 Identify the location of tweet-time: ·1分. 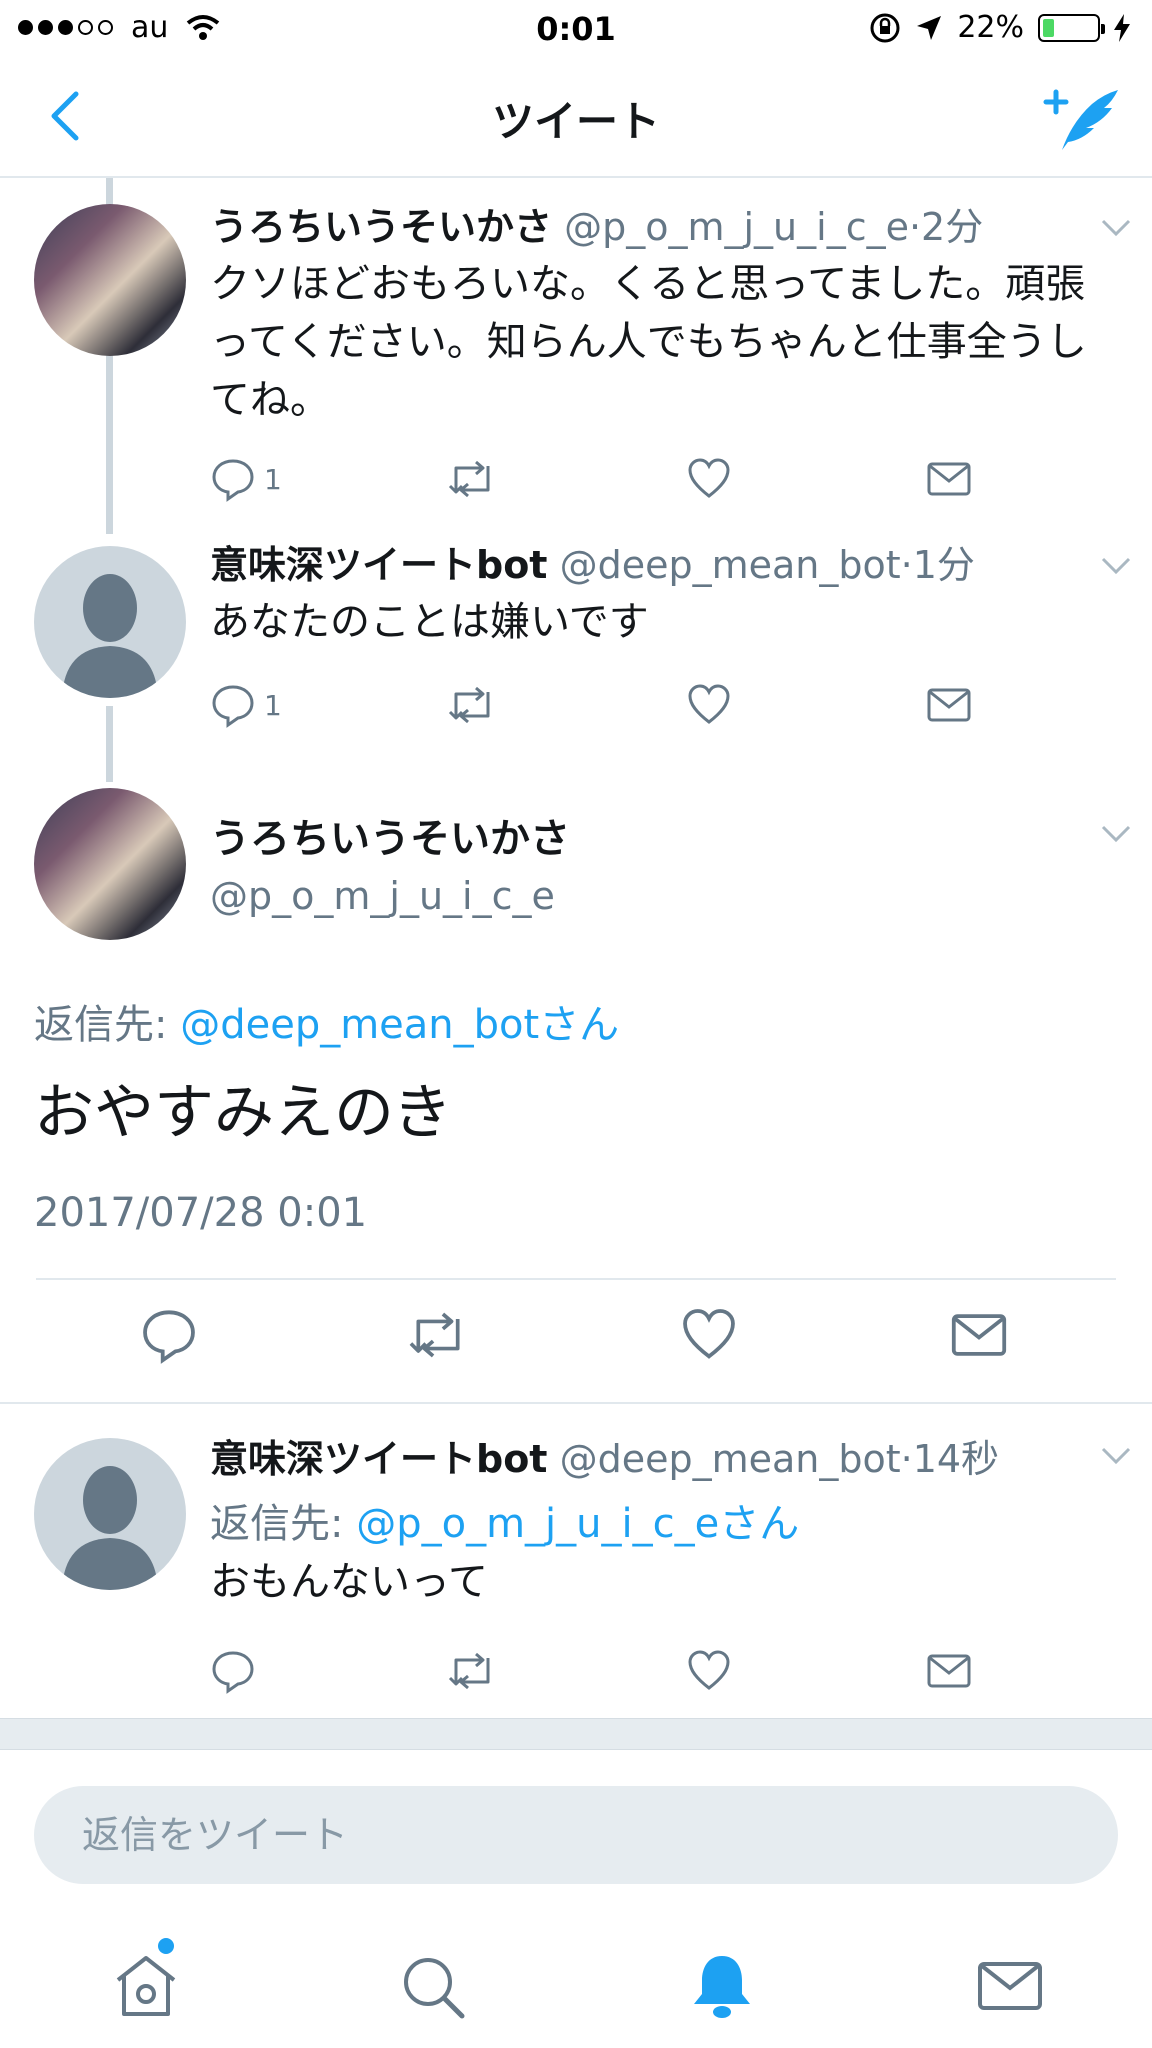
(937, 565).